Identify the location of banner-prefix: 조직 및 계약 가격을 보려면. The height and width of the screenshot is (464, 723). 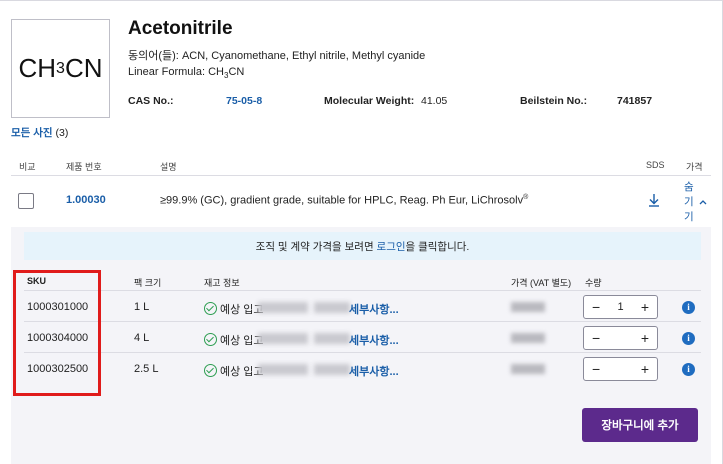
(314, 246).